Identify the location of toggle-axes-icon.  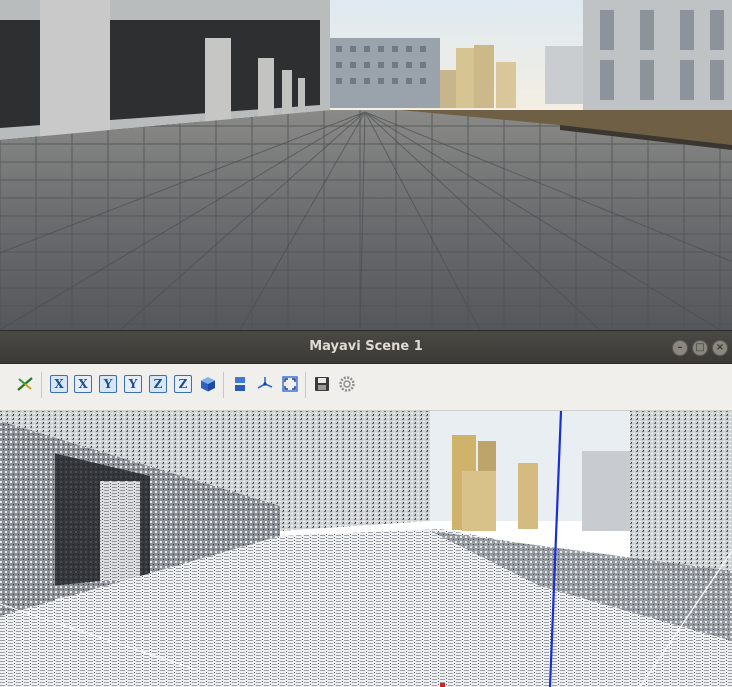
(265, 383).